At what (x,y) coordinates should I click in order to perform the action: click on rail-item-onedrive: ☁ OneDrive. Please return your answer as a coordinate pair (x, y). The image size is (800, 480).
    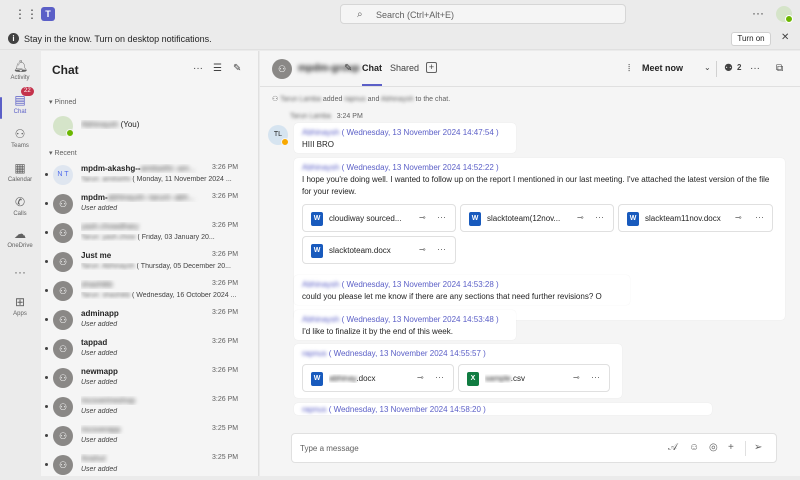
    Looking at the image, I should click on (20, 244).